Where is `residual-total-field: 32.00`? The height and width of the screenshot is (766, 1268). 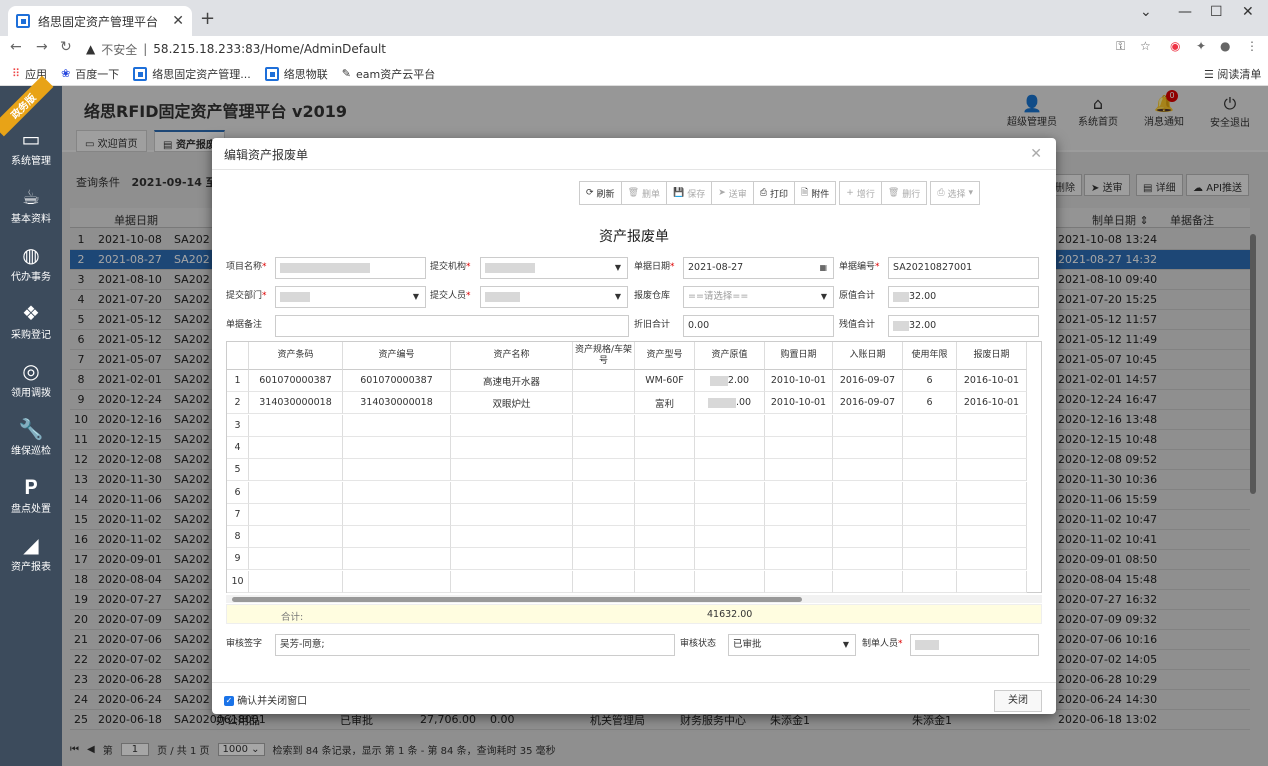
residual-total-field: 32.00 is located at coordinates (963, 326).